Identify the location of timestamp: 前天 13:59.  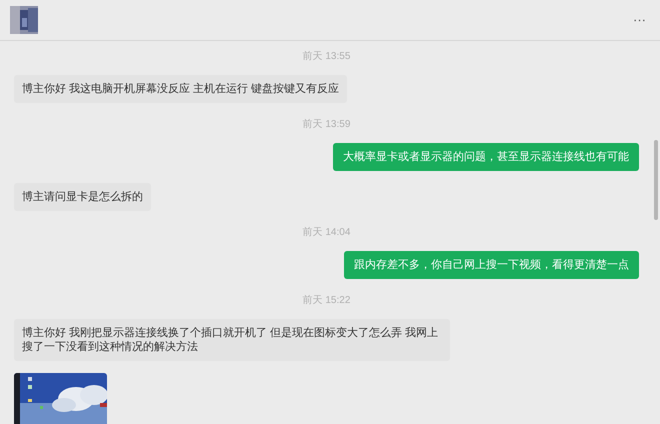
(326, 125).